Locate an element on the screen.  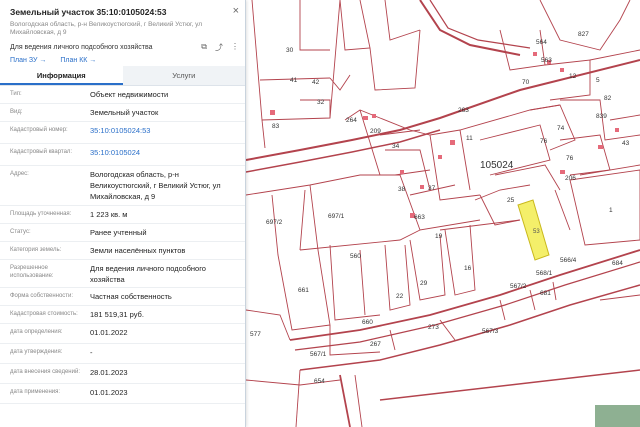
info-row: Кадастровая стоимость: 181 519,31 руб. is located at coordinates (122, 315).